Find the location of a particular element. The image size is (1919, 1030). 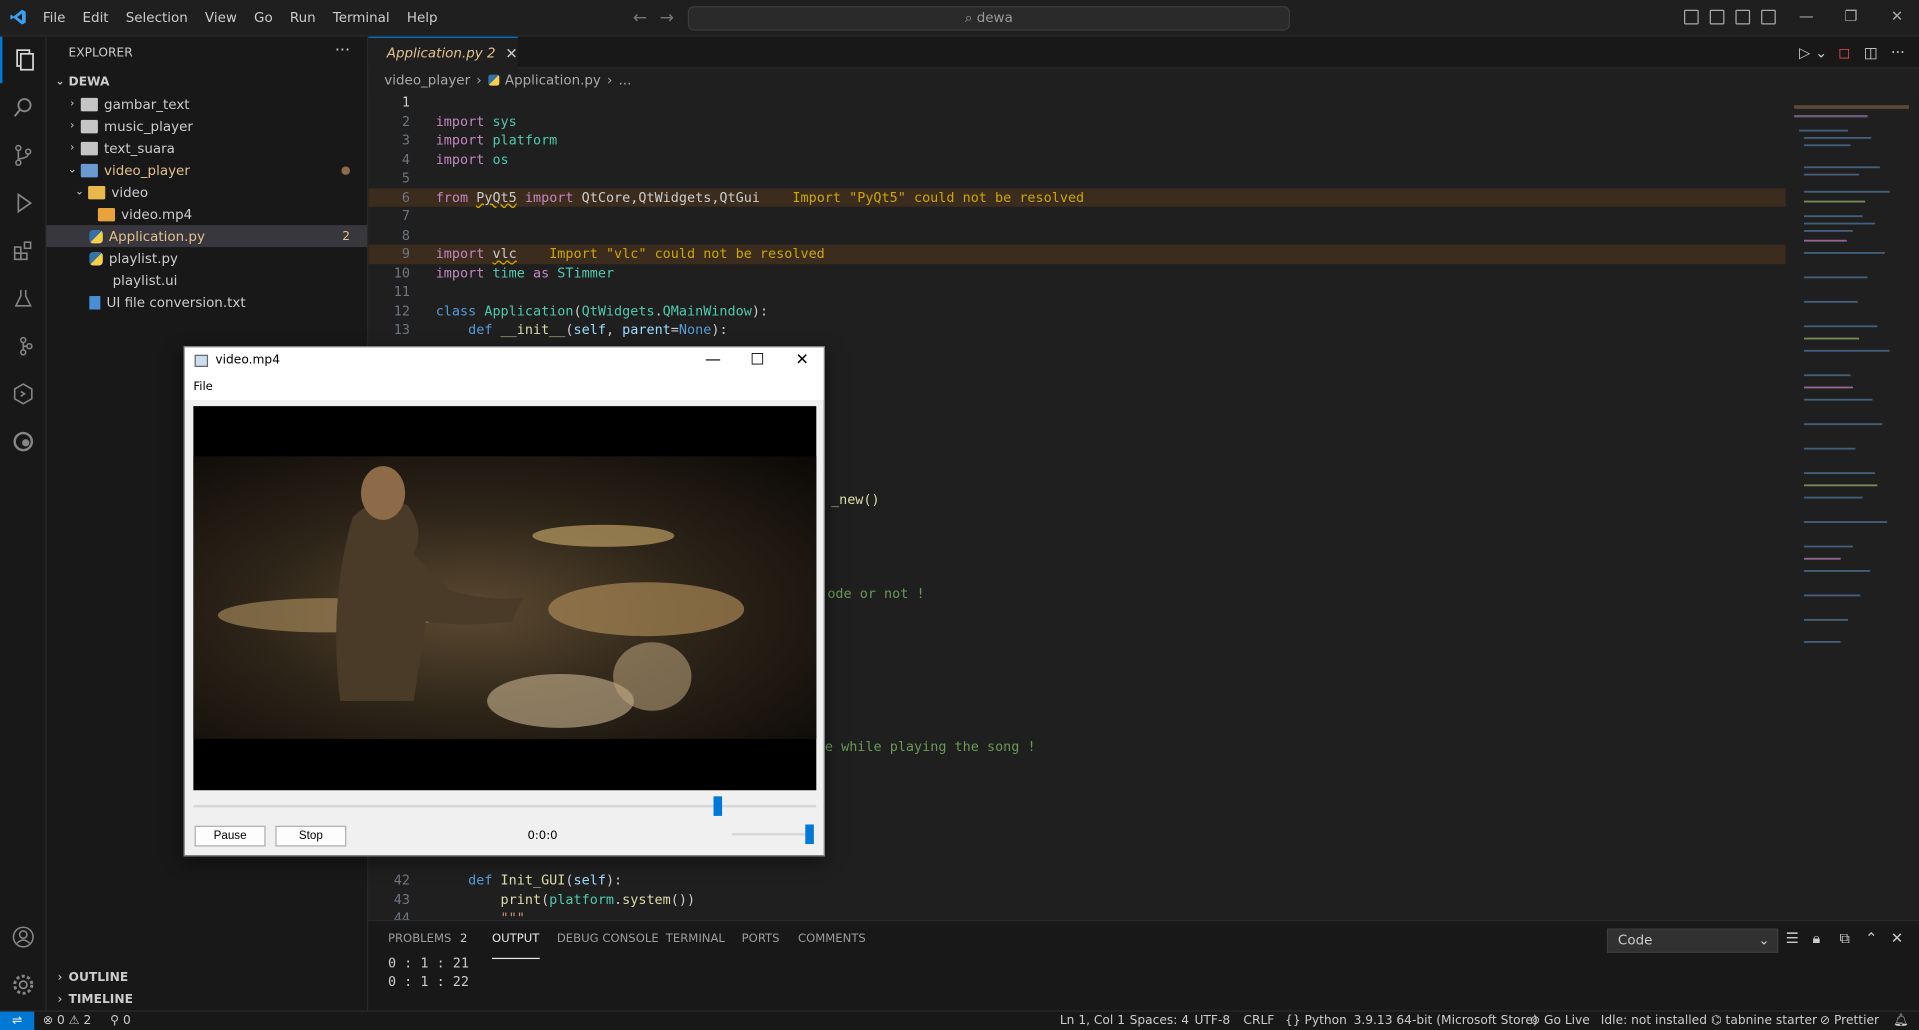

open-folder-icon is located at coordinates (97, 192).